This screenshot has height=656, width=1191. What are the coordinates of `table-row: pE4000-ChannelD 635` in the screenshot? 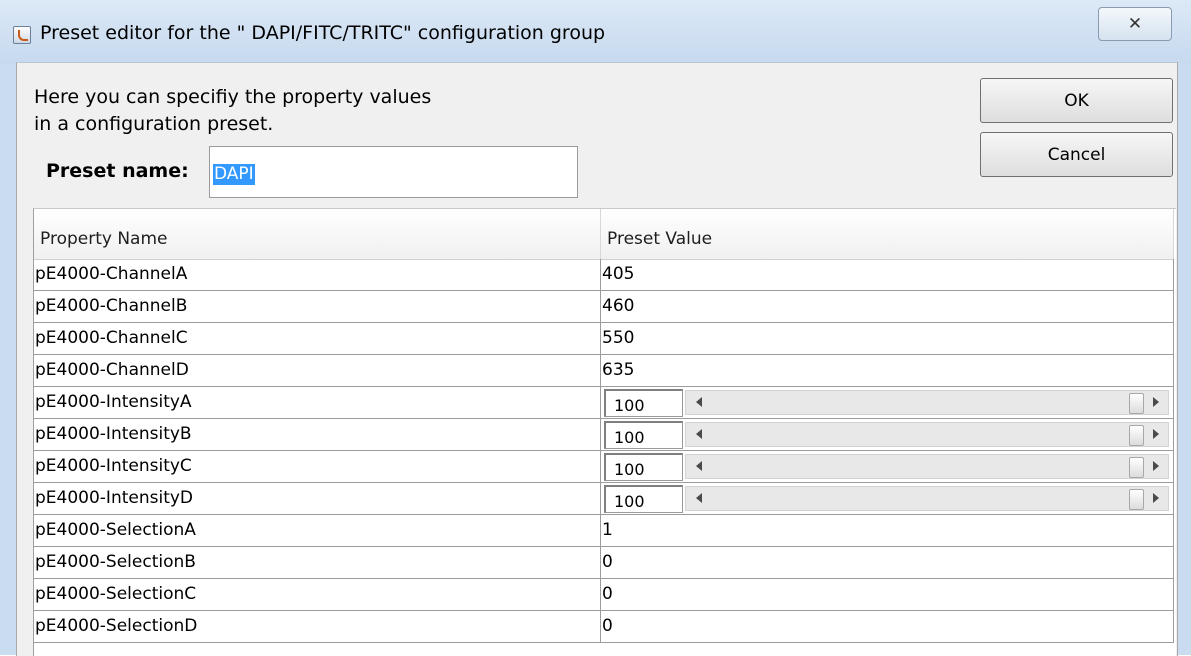 It's located at (604, 371).